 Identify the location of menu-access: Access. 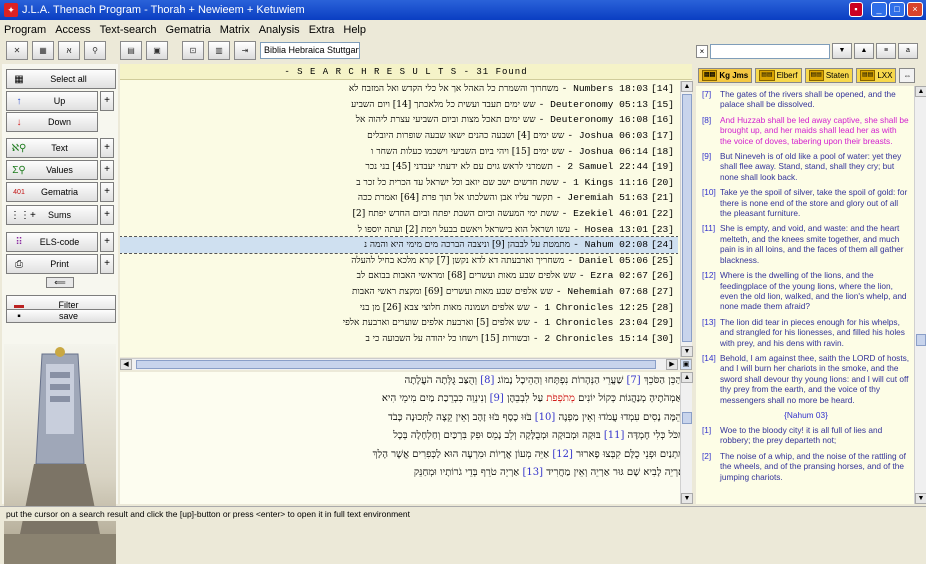
(72, 30).